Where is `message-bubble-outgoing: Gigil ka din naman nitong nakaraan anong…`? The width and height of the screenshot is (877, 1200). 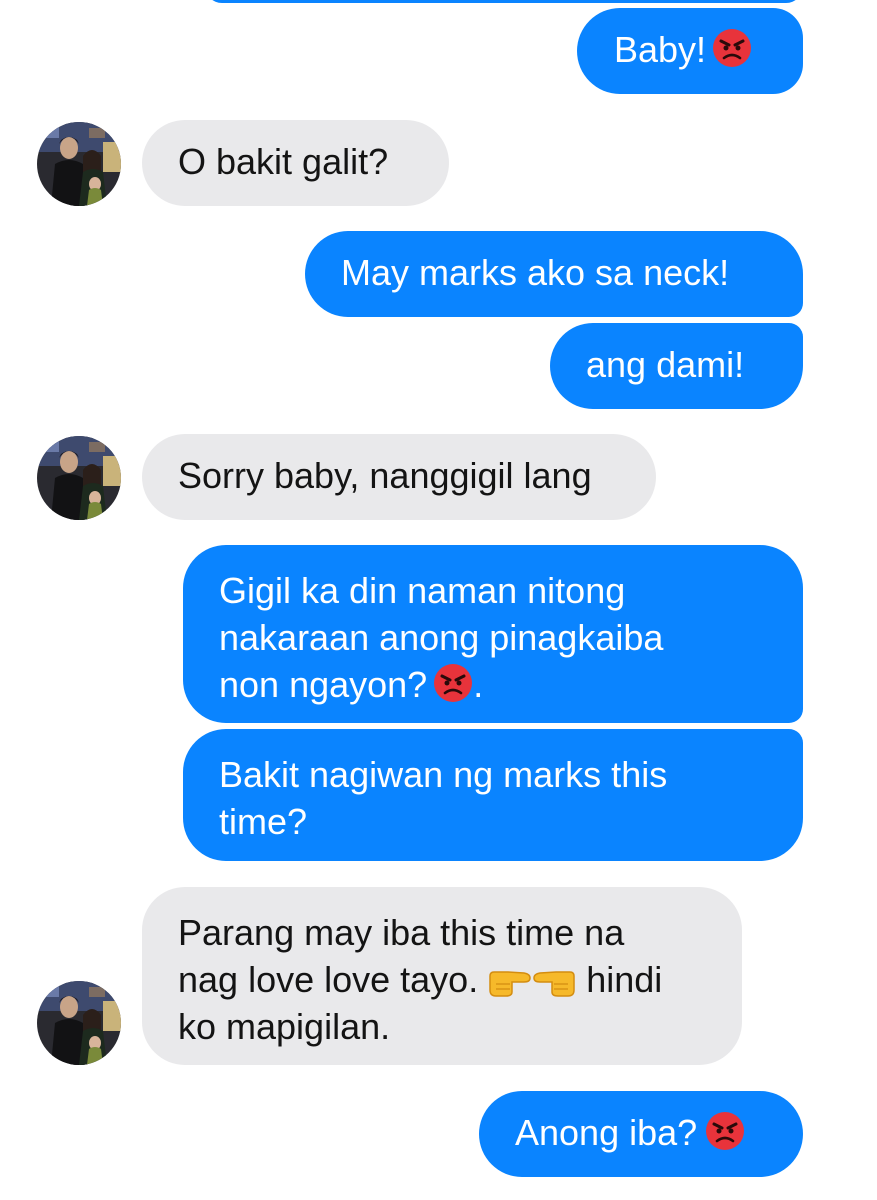
message-bubble-outgoing: Gigil ka din naman nitong nakaraan anong… is located at coordinates (493, 634).